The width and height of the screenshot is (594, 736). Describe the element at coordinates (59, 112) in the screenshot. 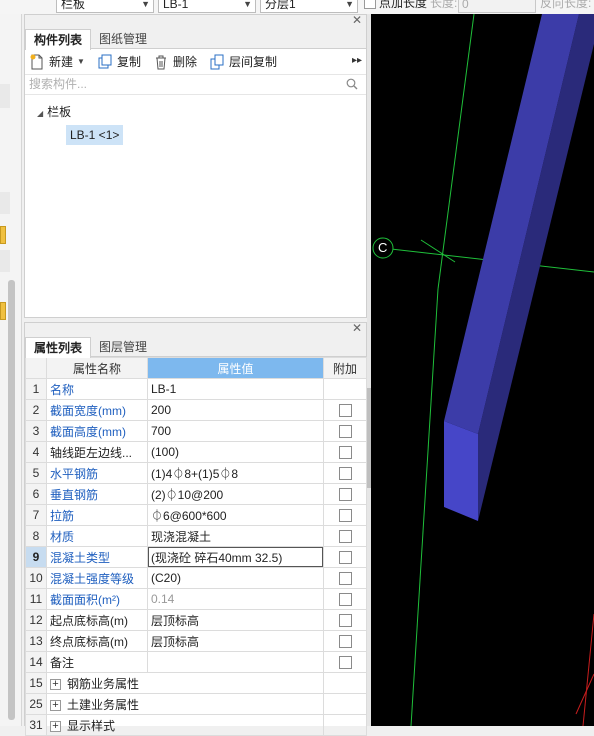

I see `tree-root-label: 栏板` at that location.